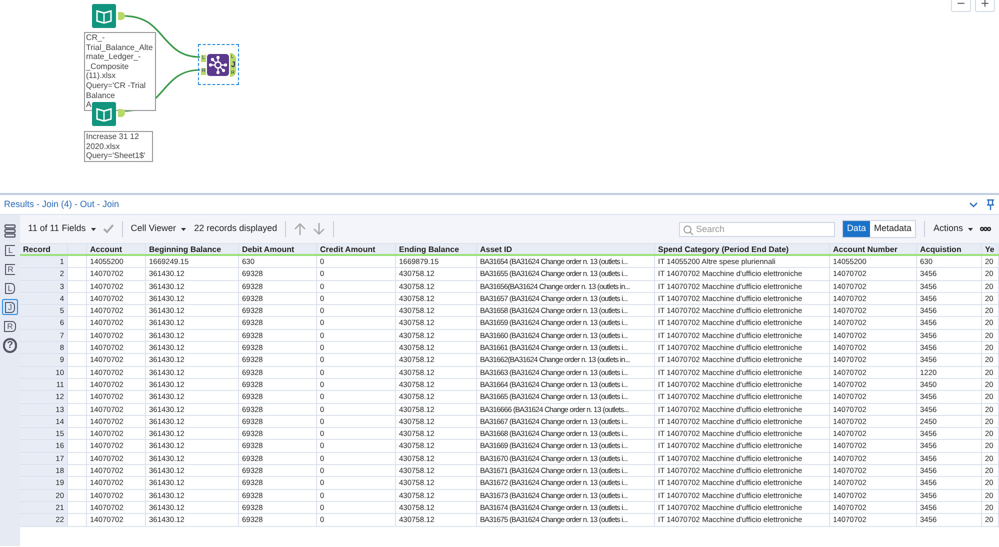 Image resolution: width=999 pixels, height=547 pixels. What do you see at coordinates (10, 250) in the screenshot?
I see `sidebar-sum-button: L` at bounding box center [10, 250].